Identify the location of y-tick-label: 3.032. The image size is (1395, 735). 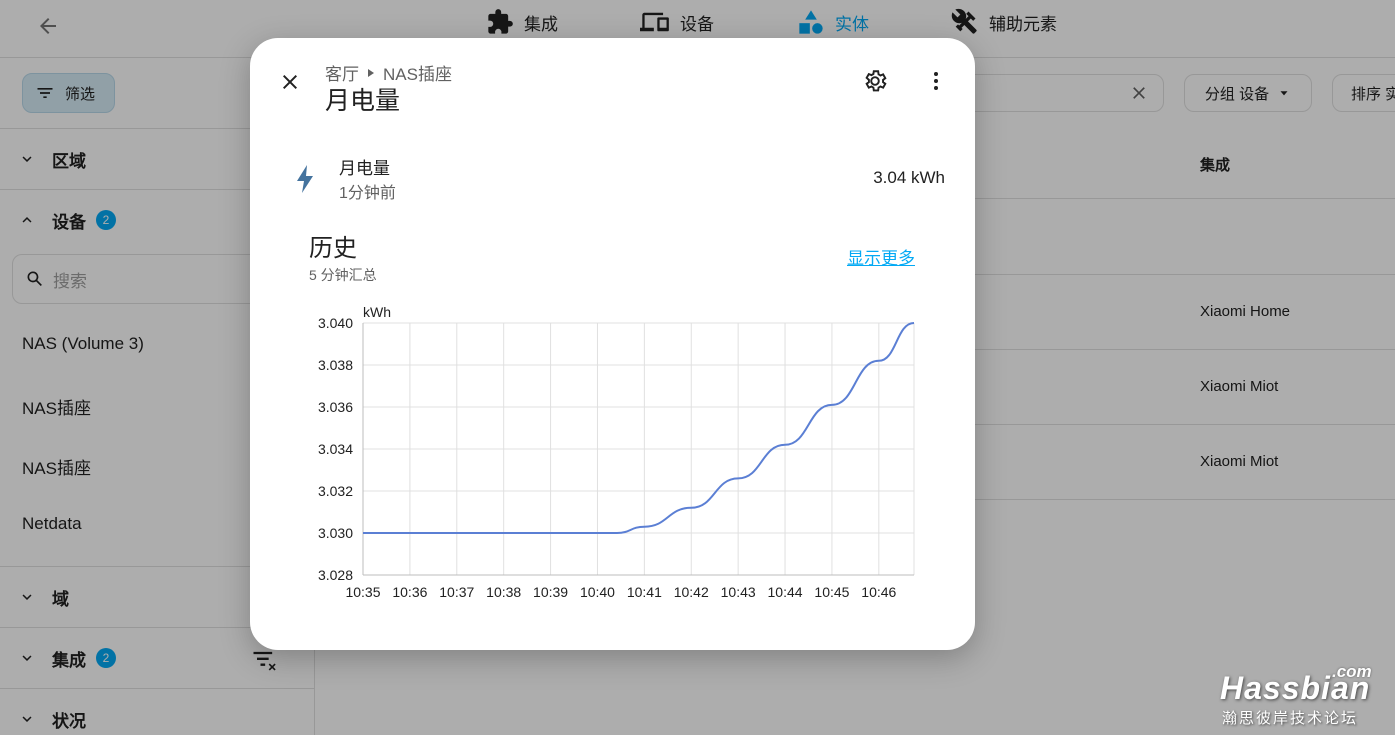
(335, 491).